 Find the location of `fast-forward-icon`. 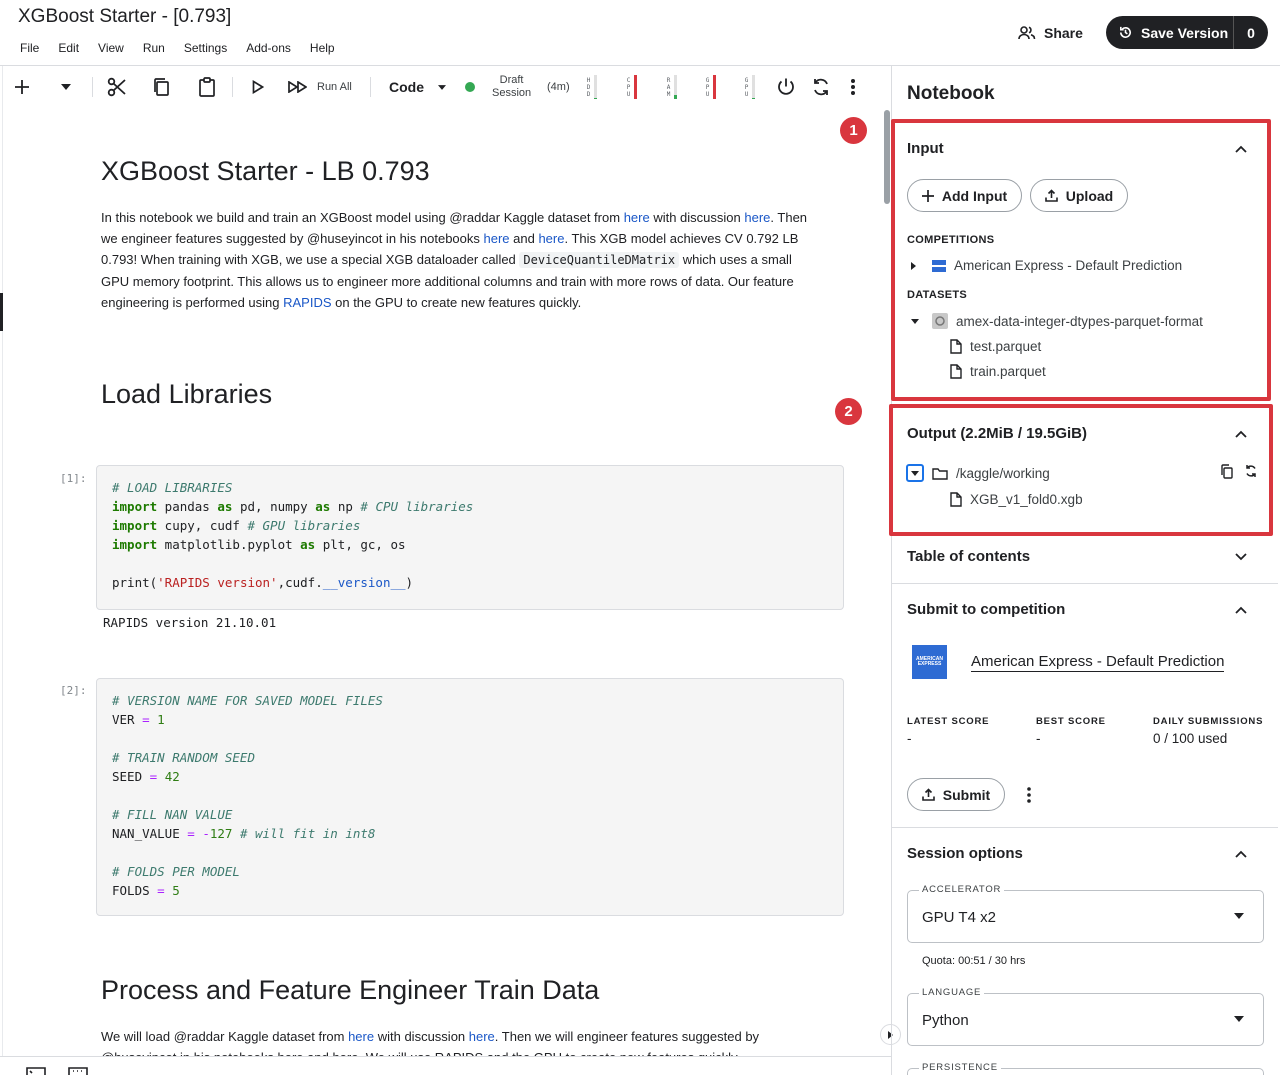

fast-forward-icon is located at coordinates (297, 87).